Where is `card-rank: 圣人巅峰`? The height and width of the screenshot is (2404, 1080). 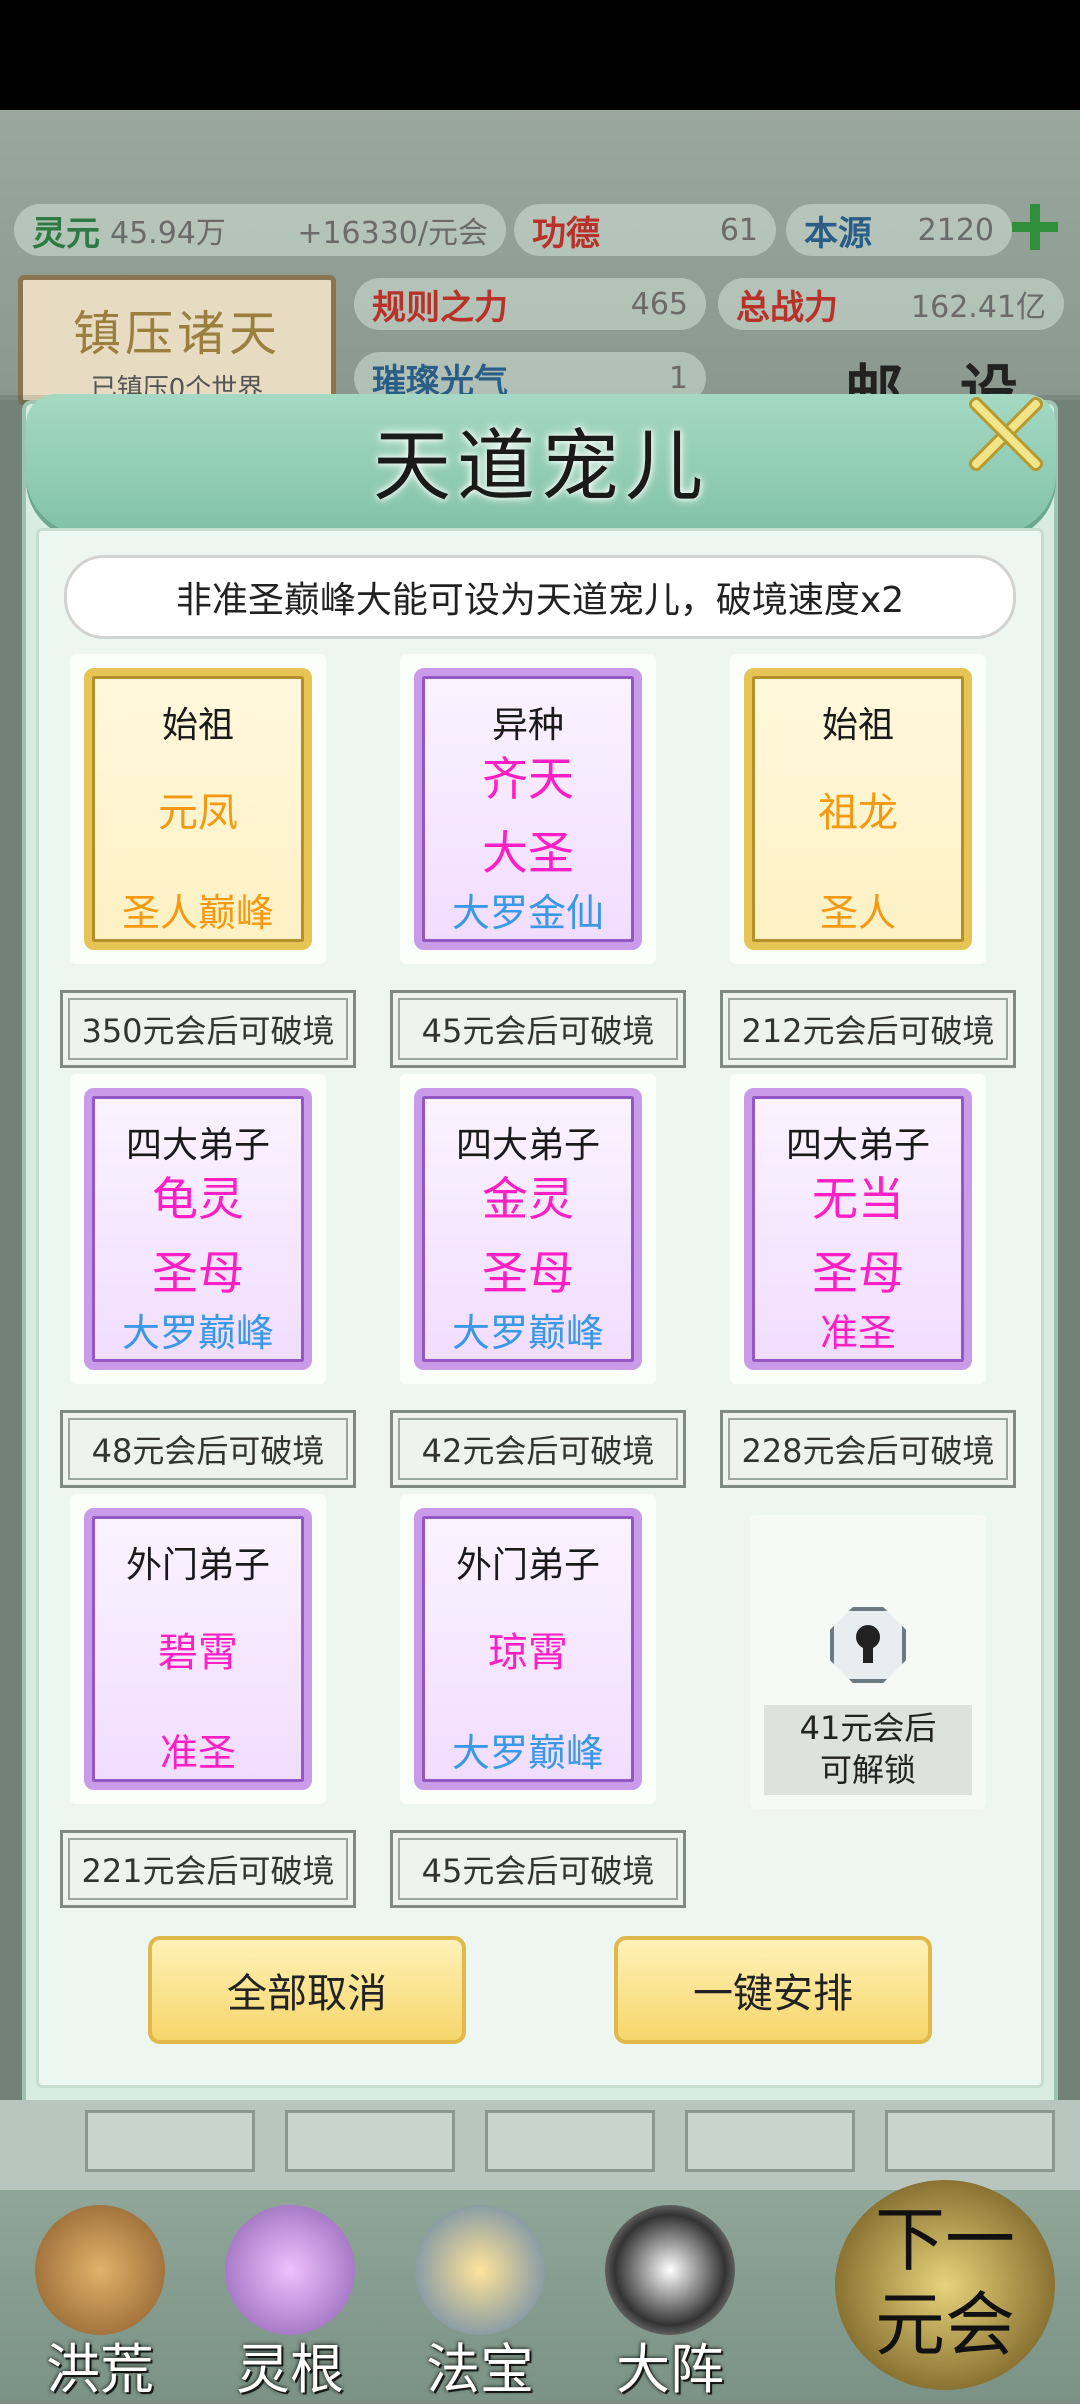 card-rank: 圣人巅峰 is located at coordinates (197, 913).